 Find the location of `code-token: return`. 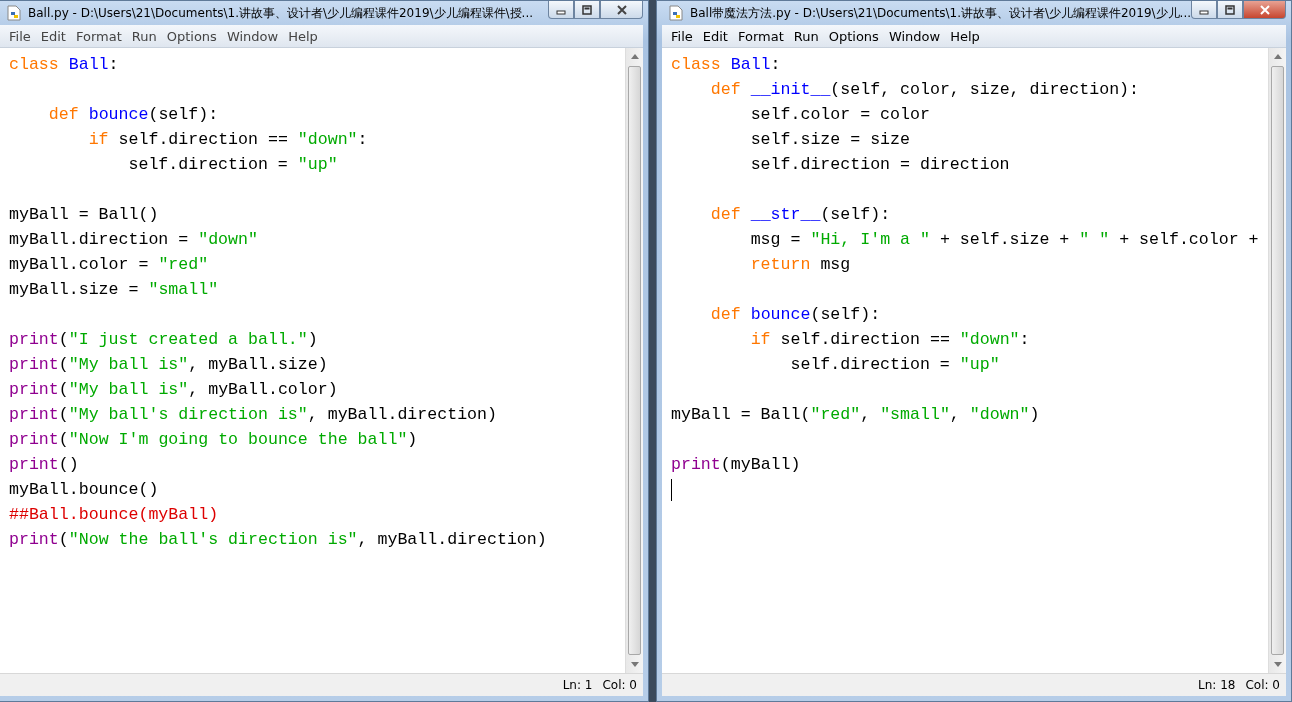

code-token: return is located at coordinates (780, 264).